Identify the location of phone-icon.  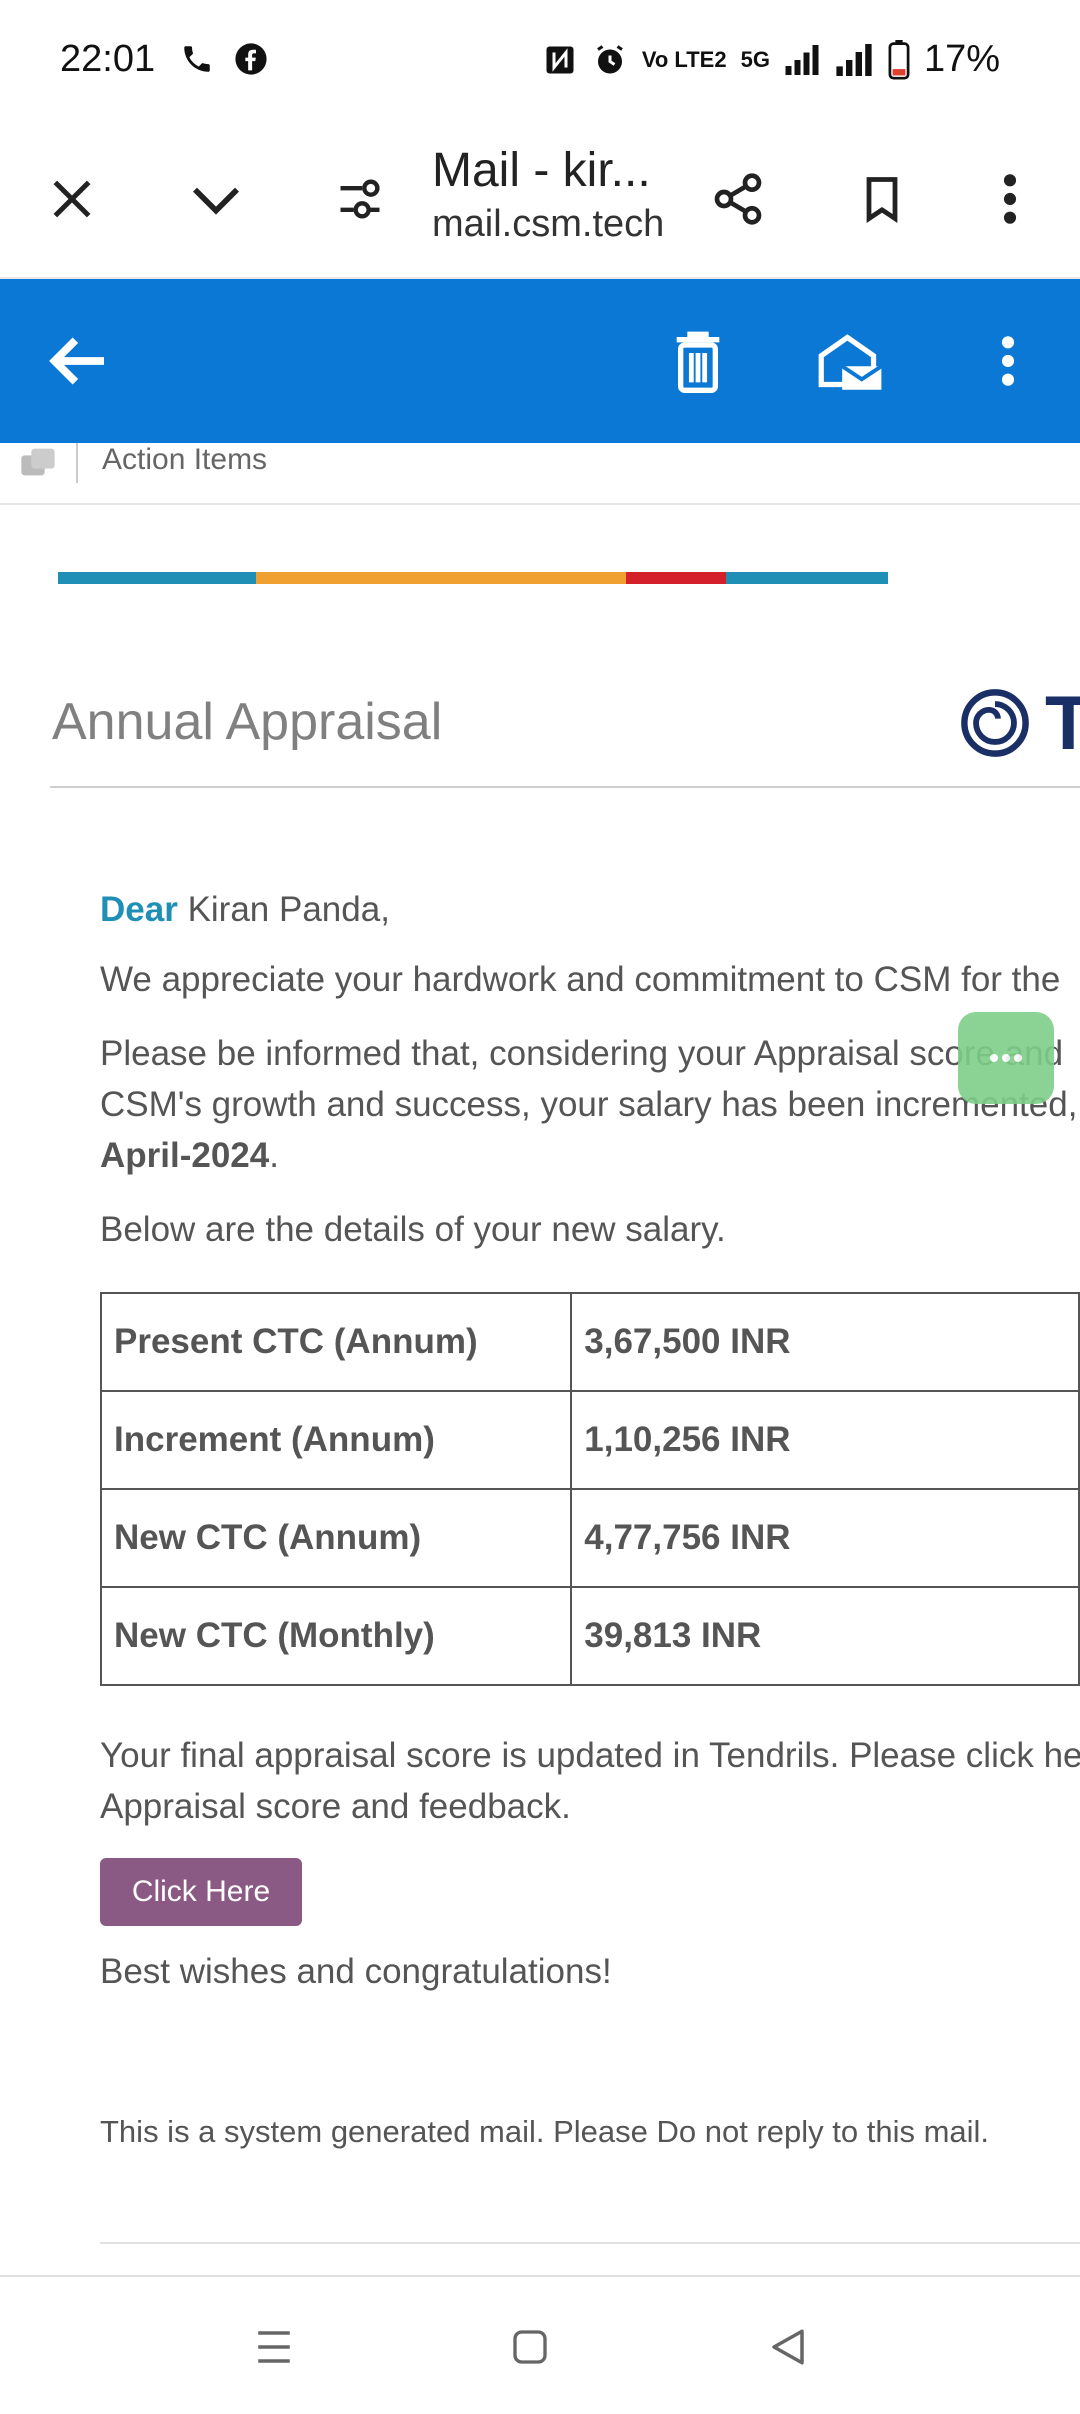
(197, 59).